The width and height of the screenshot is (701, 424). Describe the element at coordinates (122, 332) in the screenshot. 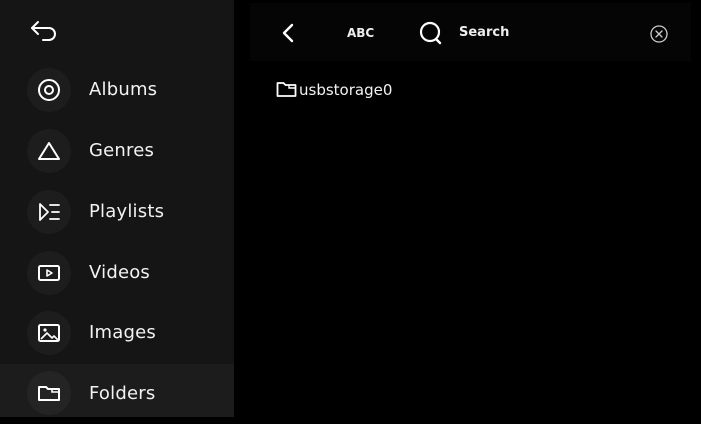

I see `sidebar-item-label: Images` at that location.